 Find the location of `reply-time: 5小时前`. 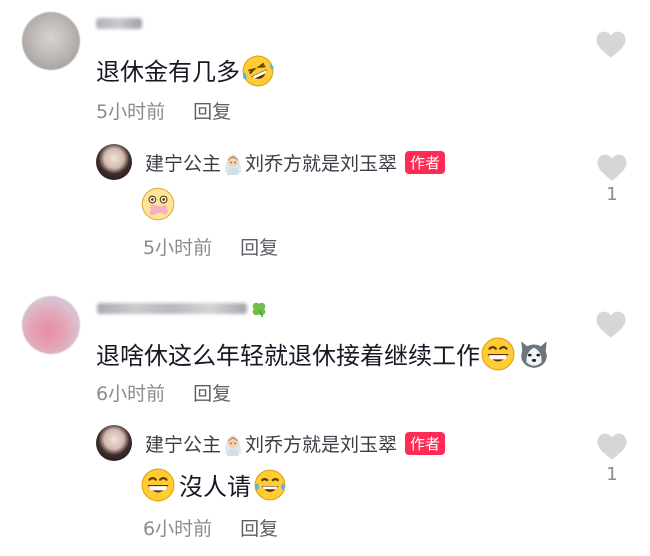

reply-time: 5小时前 is located at coordinates (178, 248).